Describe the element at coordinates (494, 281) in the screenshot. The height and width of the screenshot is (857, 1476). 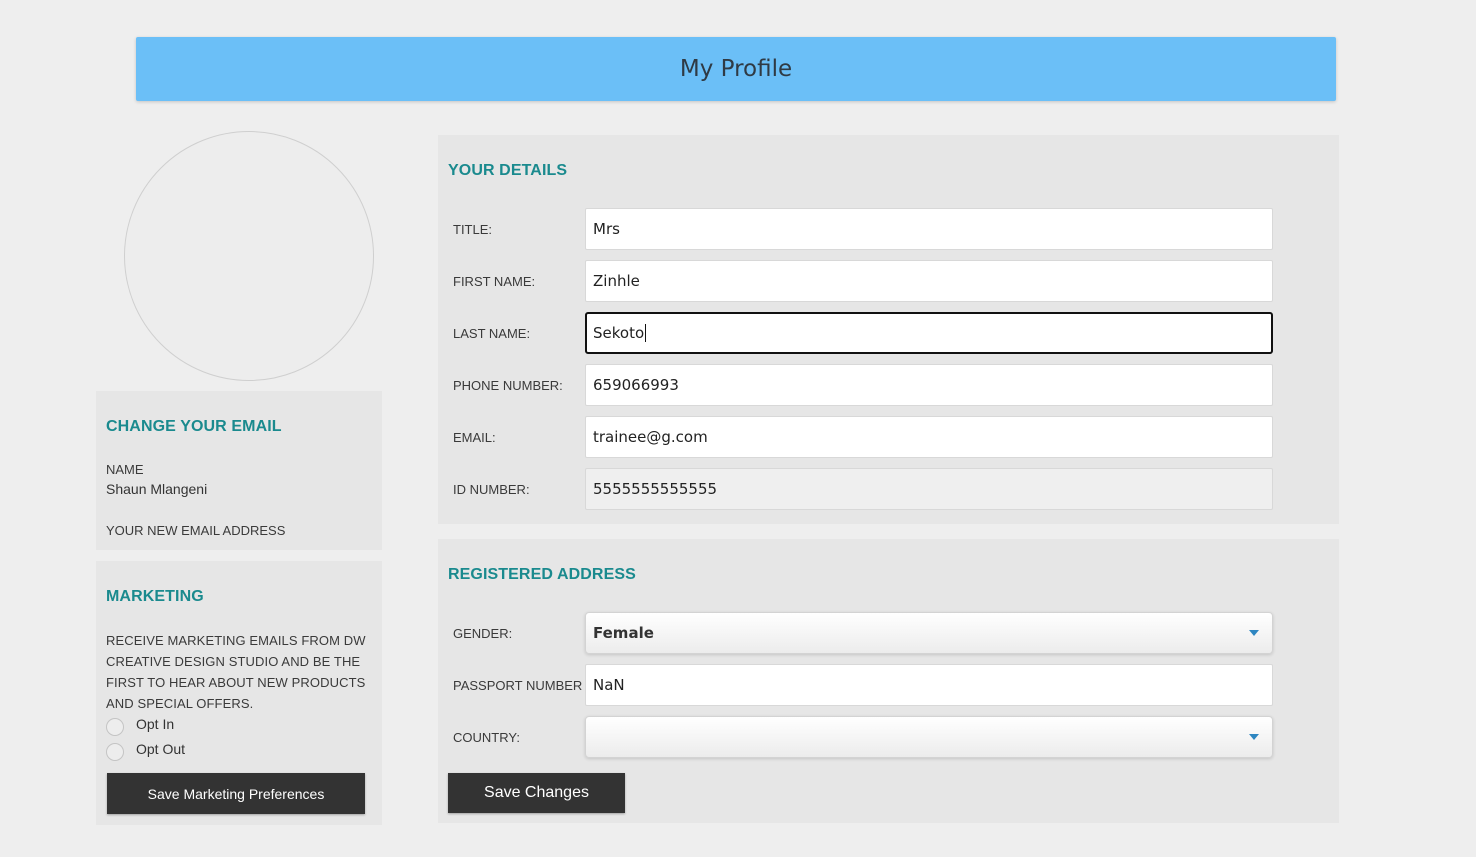
I see `first-name-label: FIRST NAME:` at that location.